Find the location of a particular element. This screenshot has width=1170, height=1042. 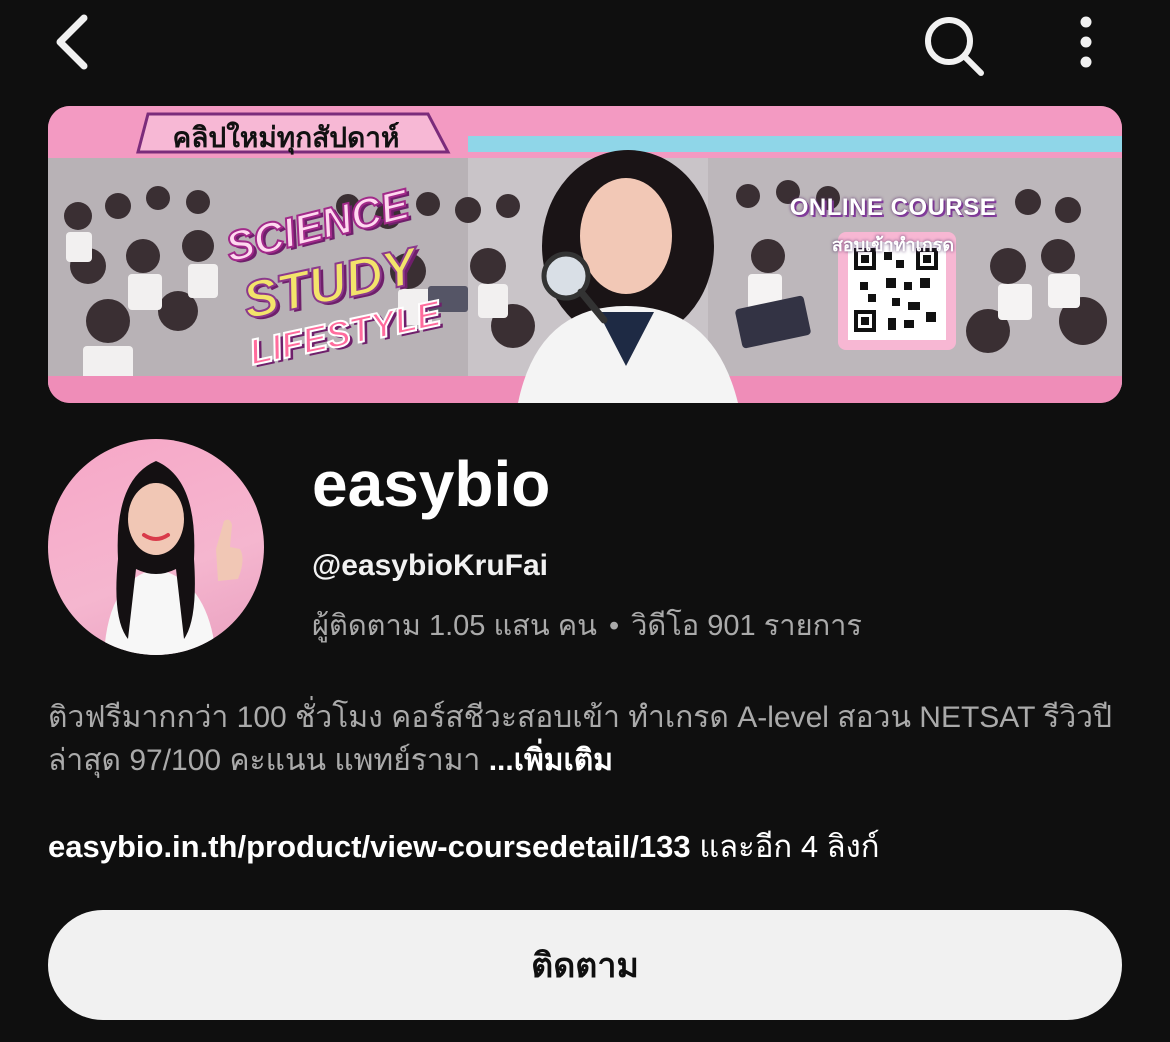

banner-headline: คลิปใหม่ทุกสัปดาห์ is located at coordinates (286, 137).